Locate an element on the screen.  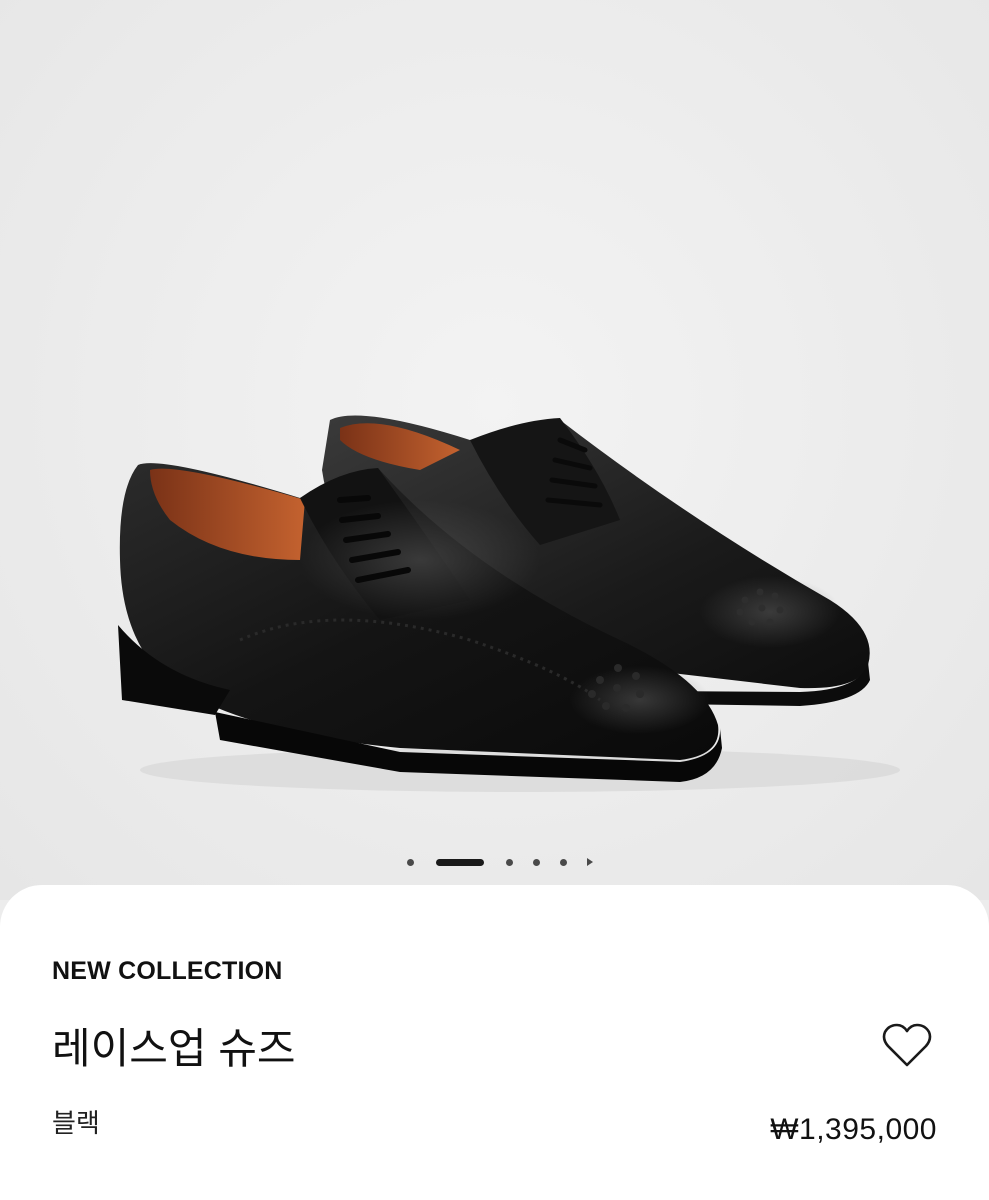
heart-icon is located at coordinates (907, 1045).